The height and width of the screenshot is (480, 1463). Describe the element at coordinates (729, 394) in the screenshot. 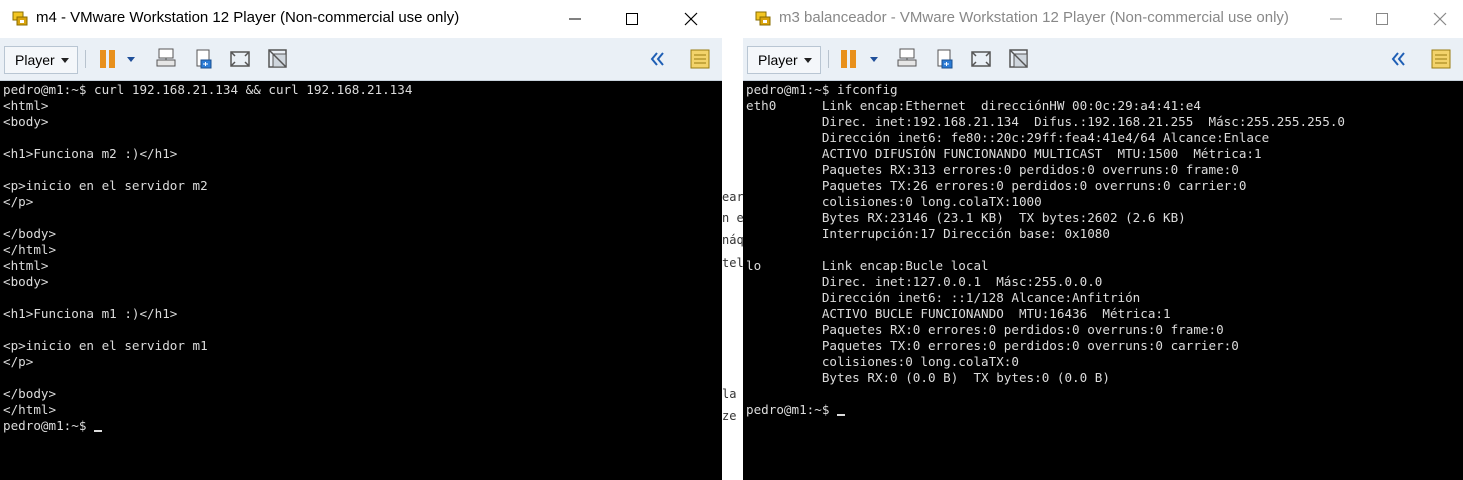

I see `background-text-fragment: la` at that location.